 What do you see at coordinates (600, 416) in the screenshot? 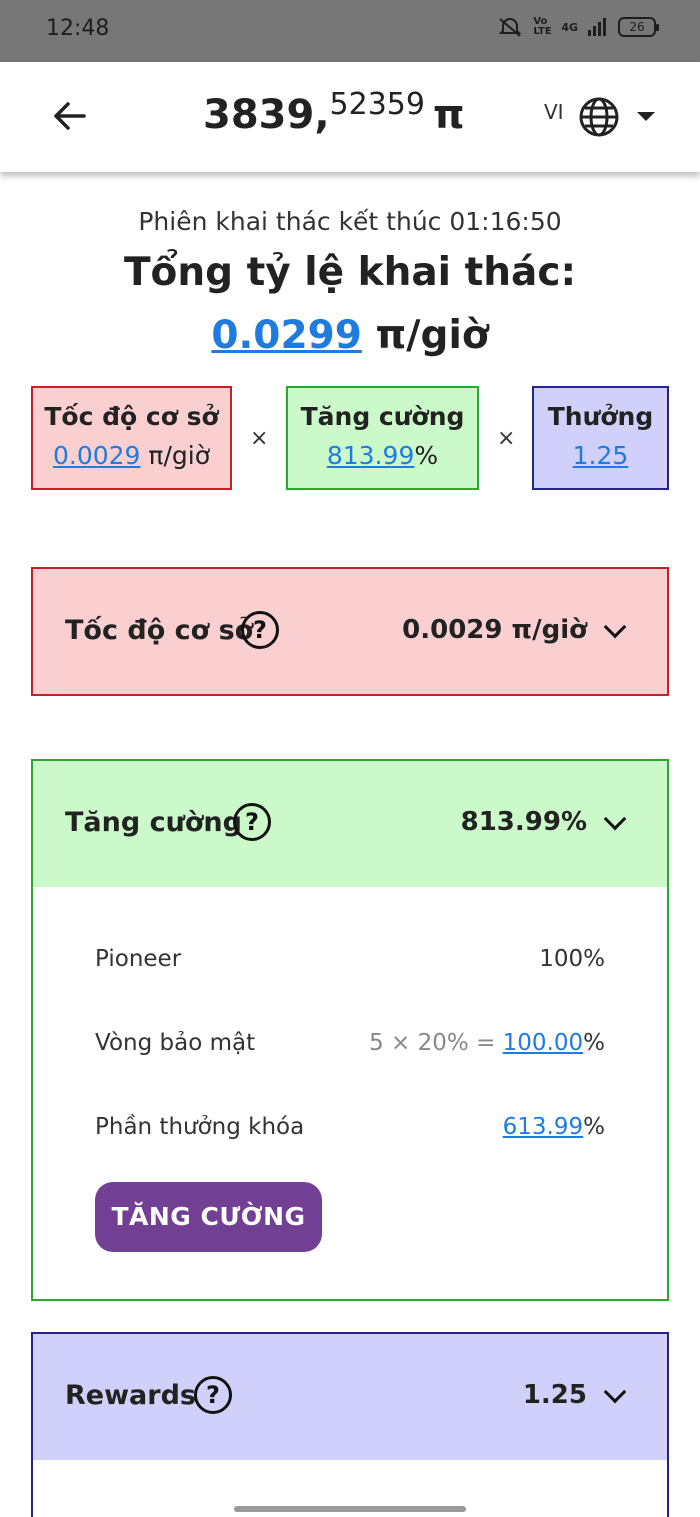
I see `bonus-card-title: Thưởng` at bounding box center [600, 416].